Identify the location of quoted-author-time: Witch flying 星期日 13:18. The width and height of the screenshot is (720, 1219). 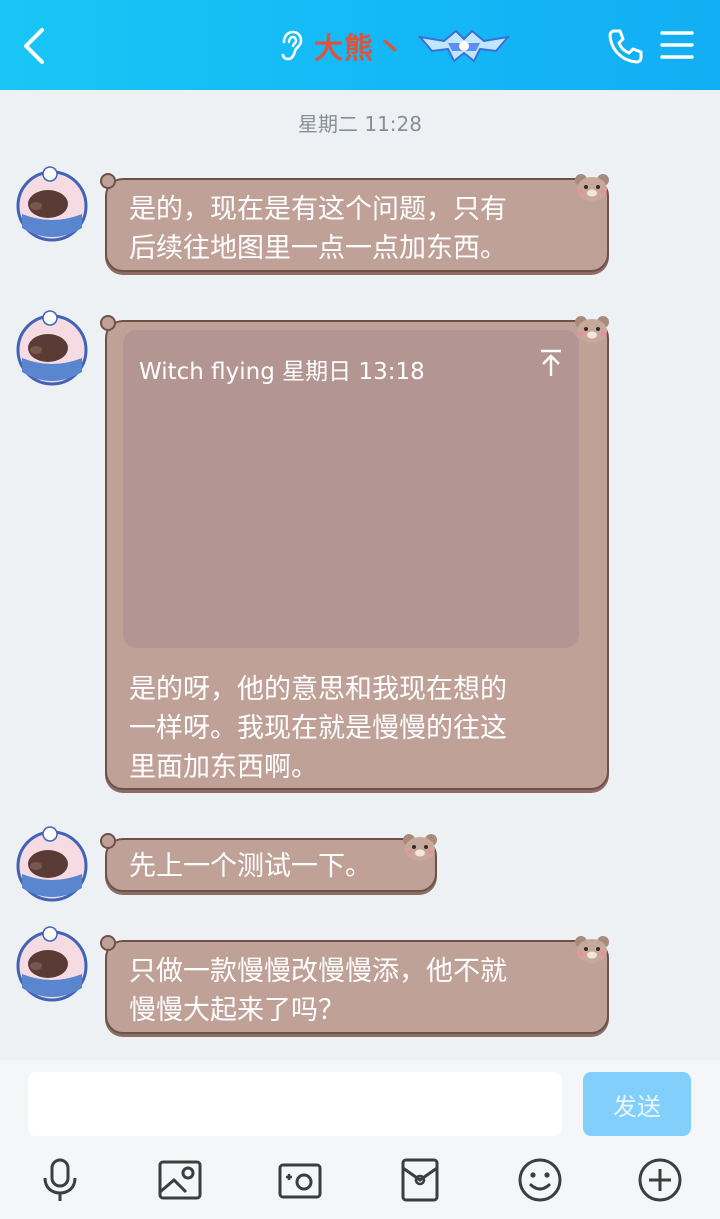
(282, 372).